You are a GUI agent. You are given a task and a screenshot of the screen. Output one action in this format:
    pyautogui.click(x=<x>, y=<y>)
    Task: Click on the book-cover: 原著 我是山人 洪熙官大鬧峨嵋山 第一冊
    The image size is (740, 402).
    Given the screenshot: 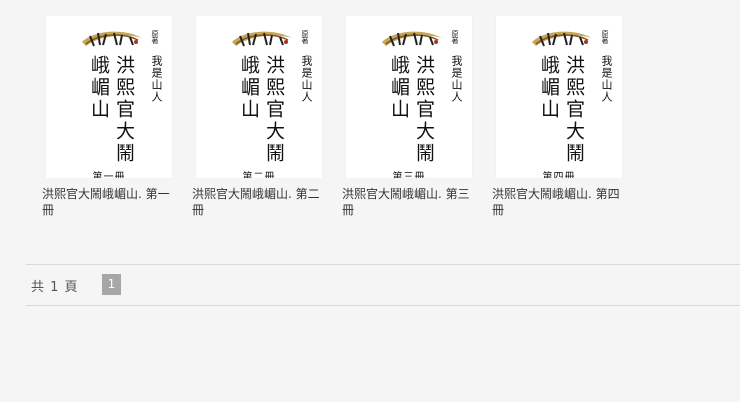 What is the action you would take?
    pyautogui.click(x=109, y=97)
    